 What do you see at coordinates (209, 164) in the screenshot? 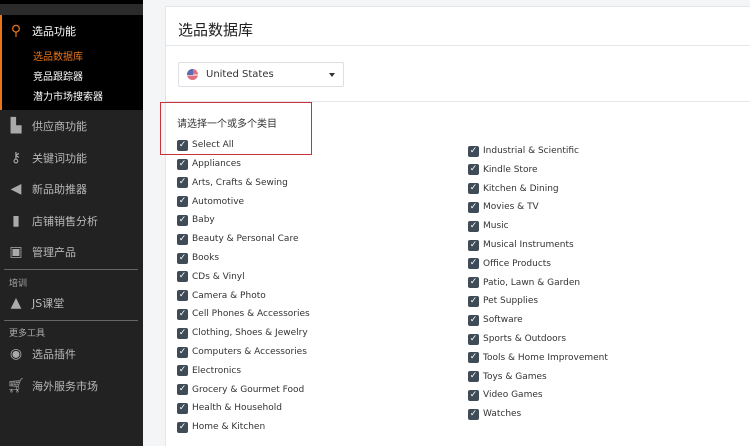
I see `category-checkbox: ✓ Appliances` at bounding box center [209, 164].